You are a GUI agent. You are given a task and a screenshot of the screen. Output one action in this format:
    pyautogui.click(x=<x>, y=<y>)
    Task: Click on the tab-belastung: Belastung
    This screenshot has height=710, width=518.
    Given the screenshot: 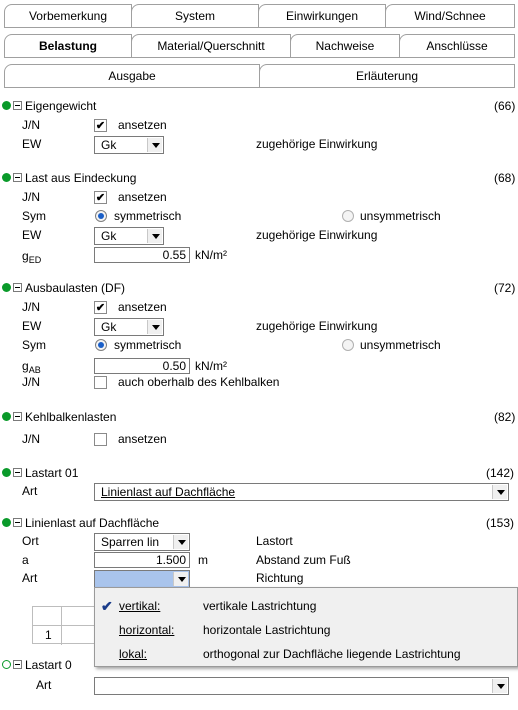 What is the action you would take?
    pyautogui.click(x=68, y=46)
    